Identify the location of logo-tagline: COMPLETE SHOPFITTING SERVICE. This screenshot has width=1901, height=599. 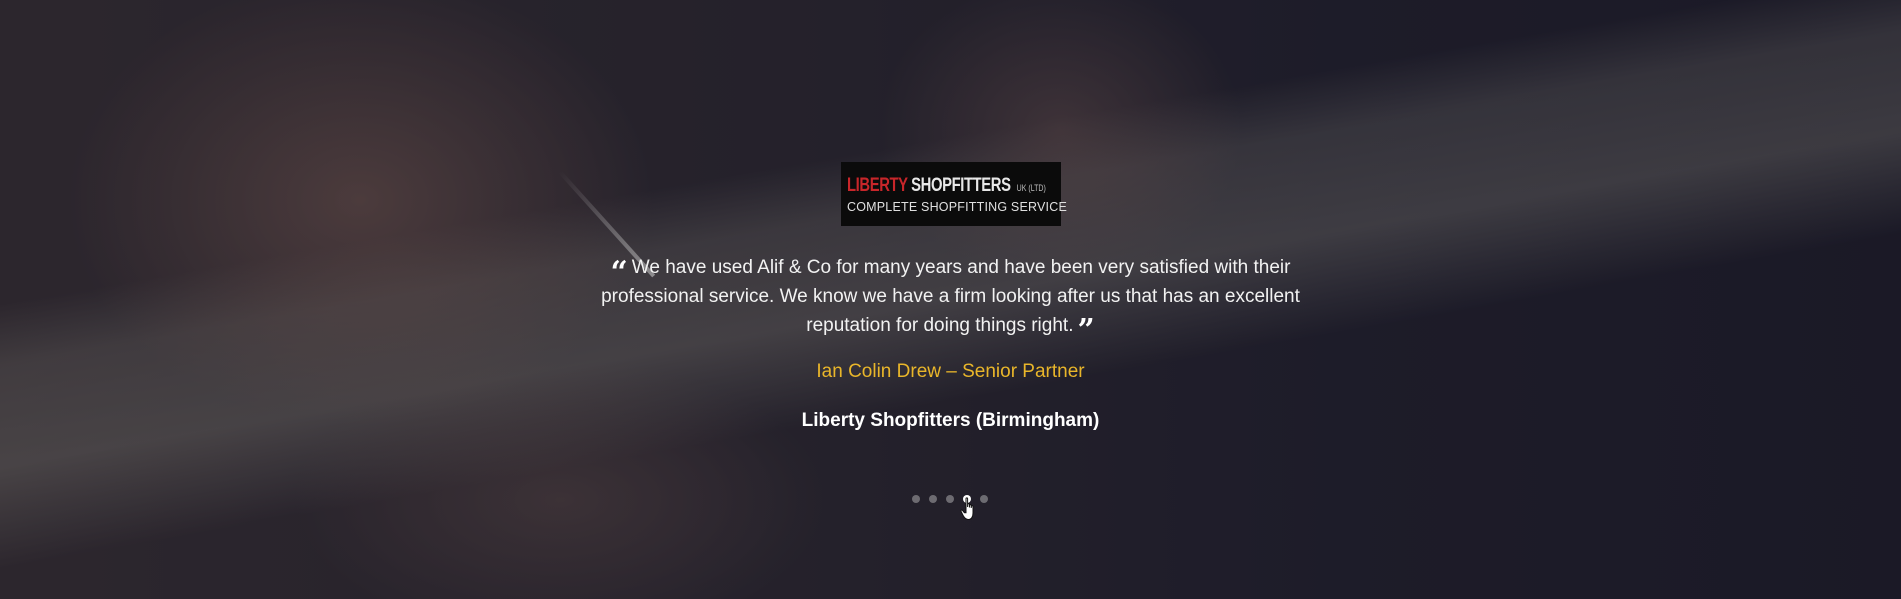
(957, 207).